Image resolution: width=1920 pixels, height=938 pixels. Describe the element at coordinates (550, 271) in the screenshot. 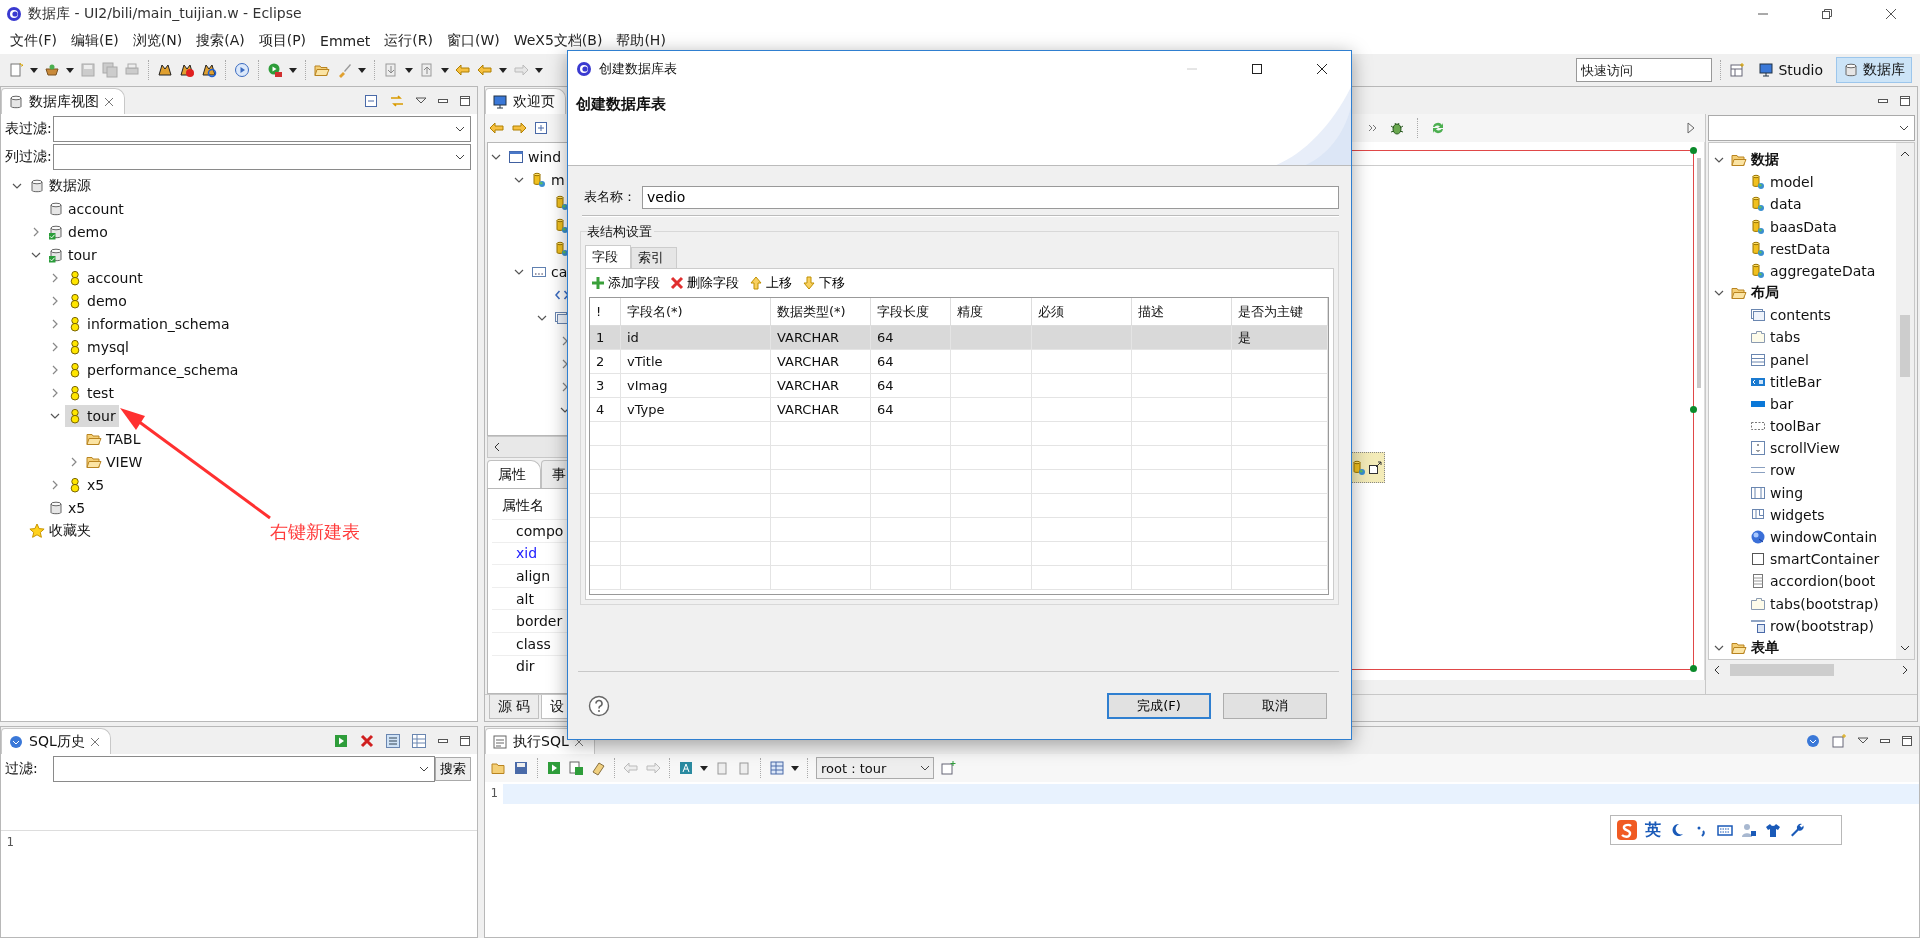

I see `outline-item: ca` at that location.